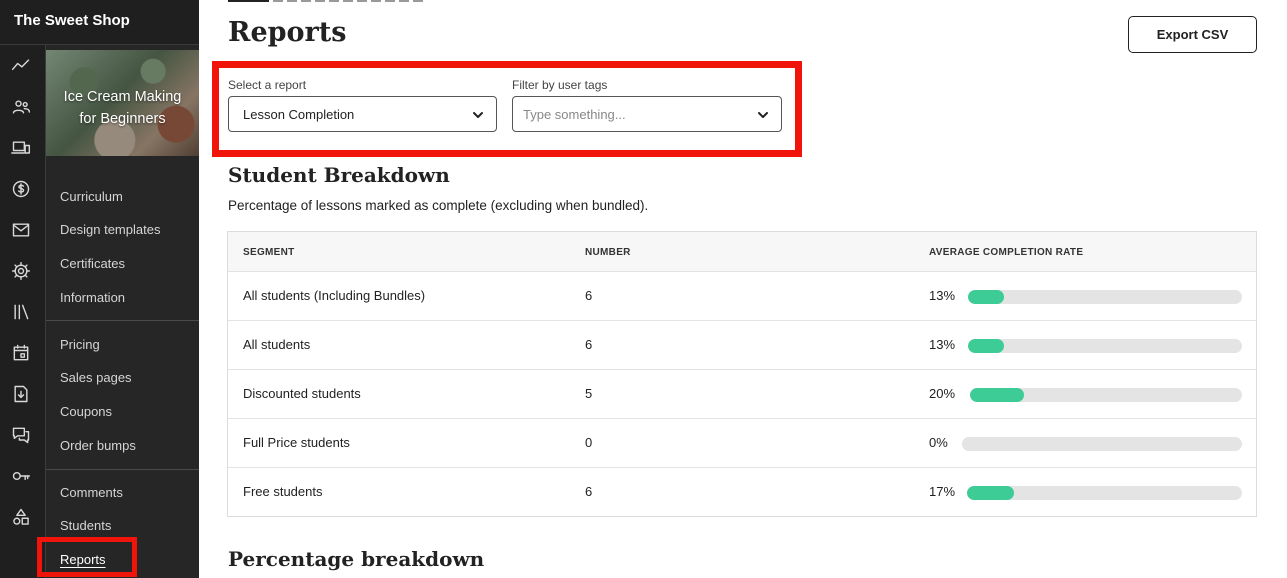 This screenshot has width=1287, height=578. I want to click on nav-design-templates: Design templates, so click(110, 229).